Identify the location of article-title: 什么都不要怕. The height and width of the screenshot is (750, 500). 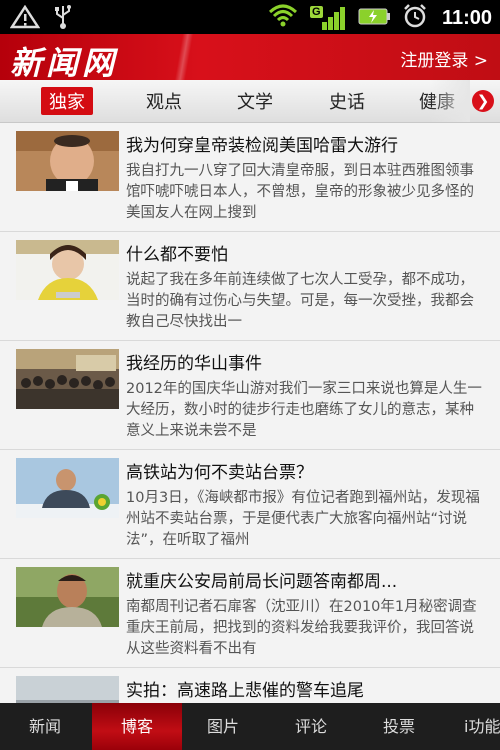
(177, 255).